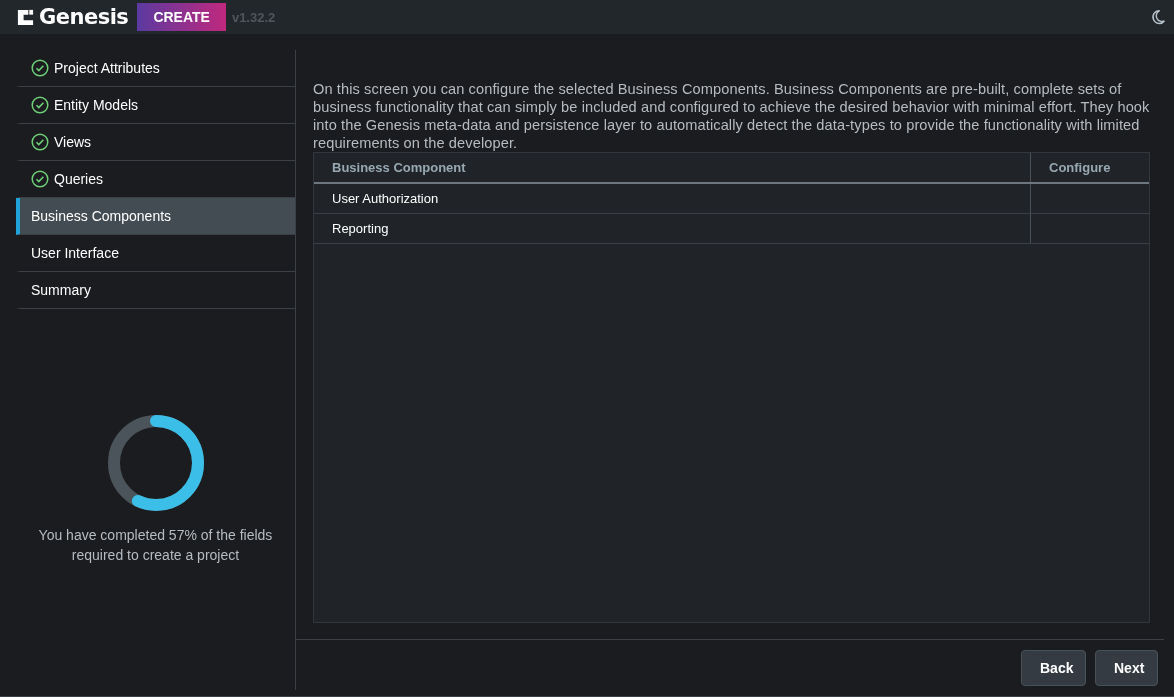 The width and height of the screenshot is (1174, 697). I want to click on back-button: Back, so click(1053, 668).